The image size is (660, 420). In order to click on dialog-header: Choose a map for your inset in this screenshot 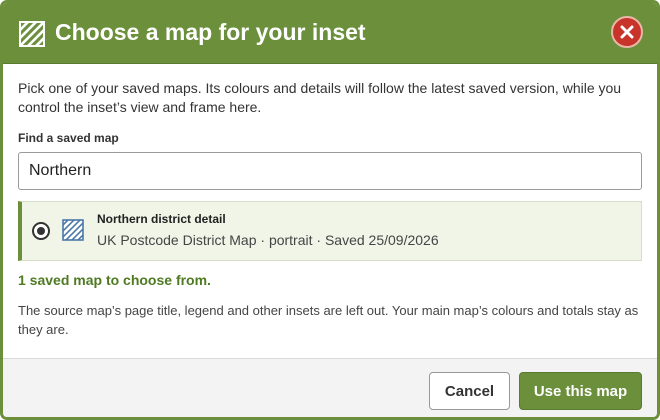, I will do `click(330, 33)`.